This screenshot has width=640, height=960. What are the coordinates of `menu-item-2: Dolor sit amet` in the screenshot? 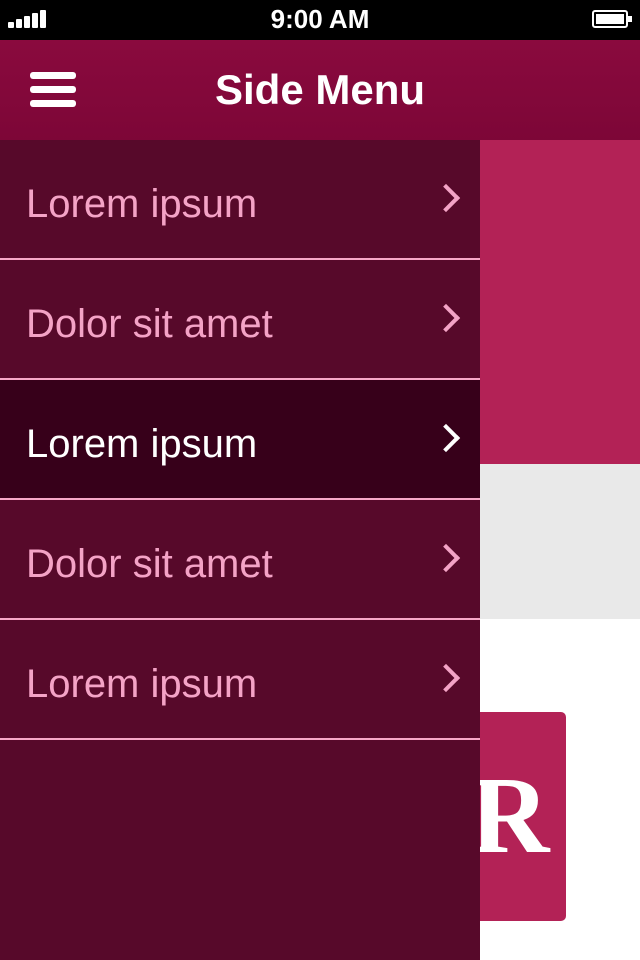 It's located at (240, 320).